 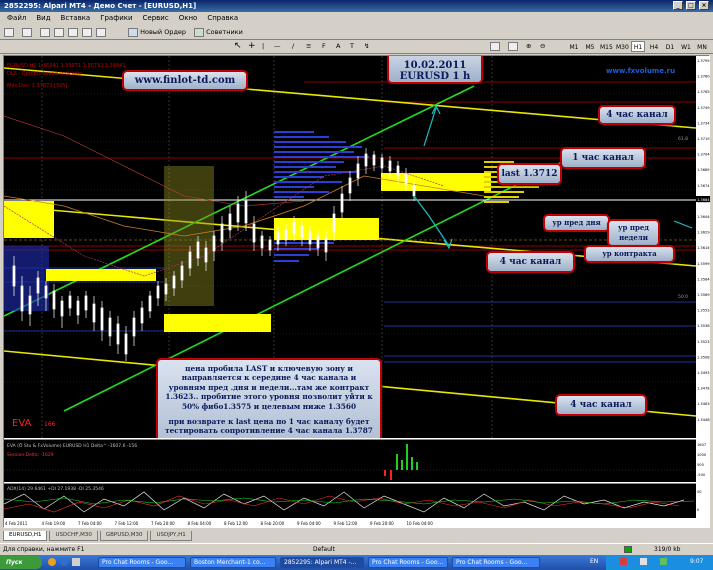 I want to click on zoom-in-icon: ⊕, so click(x=528, y=46).